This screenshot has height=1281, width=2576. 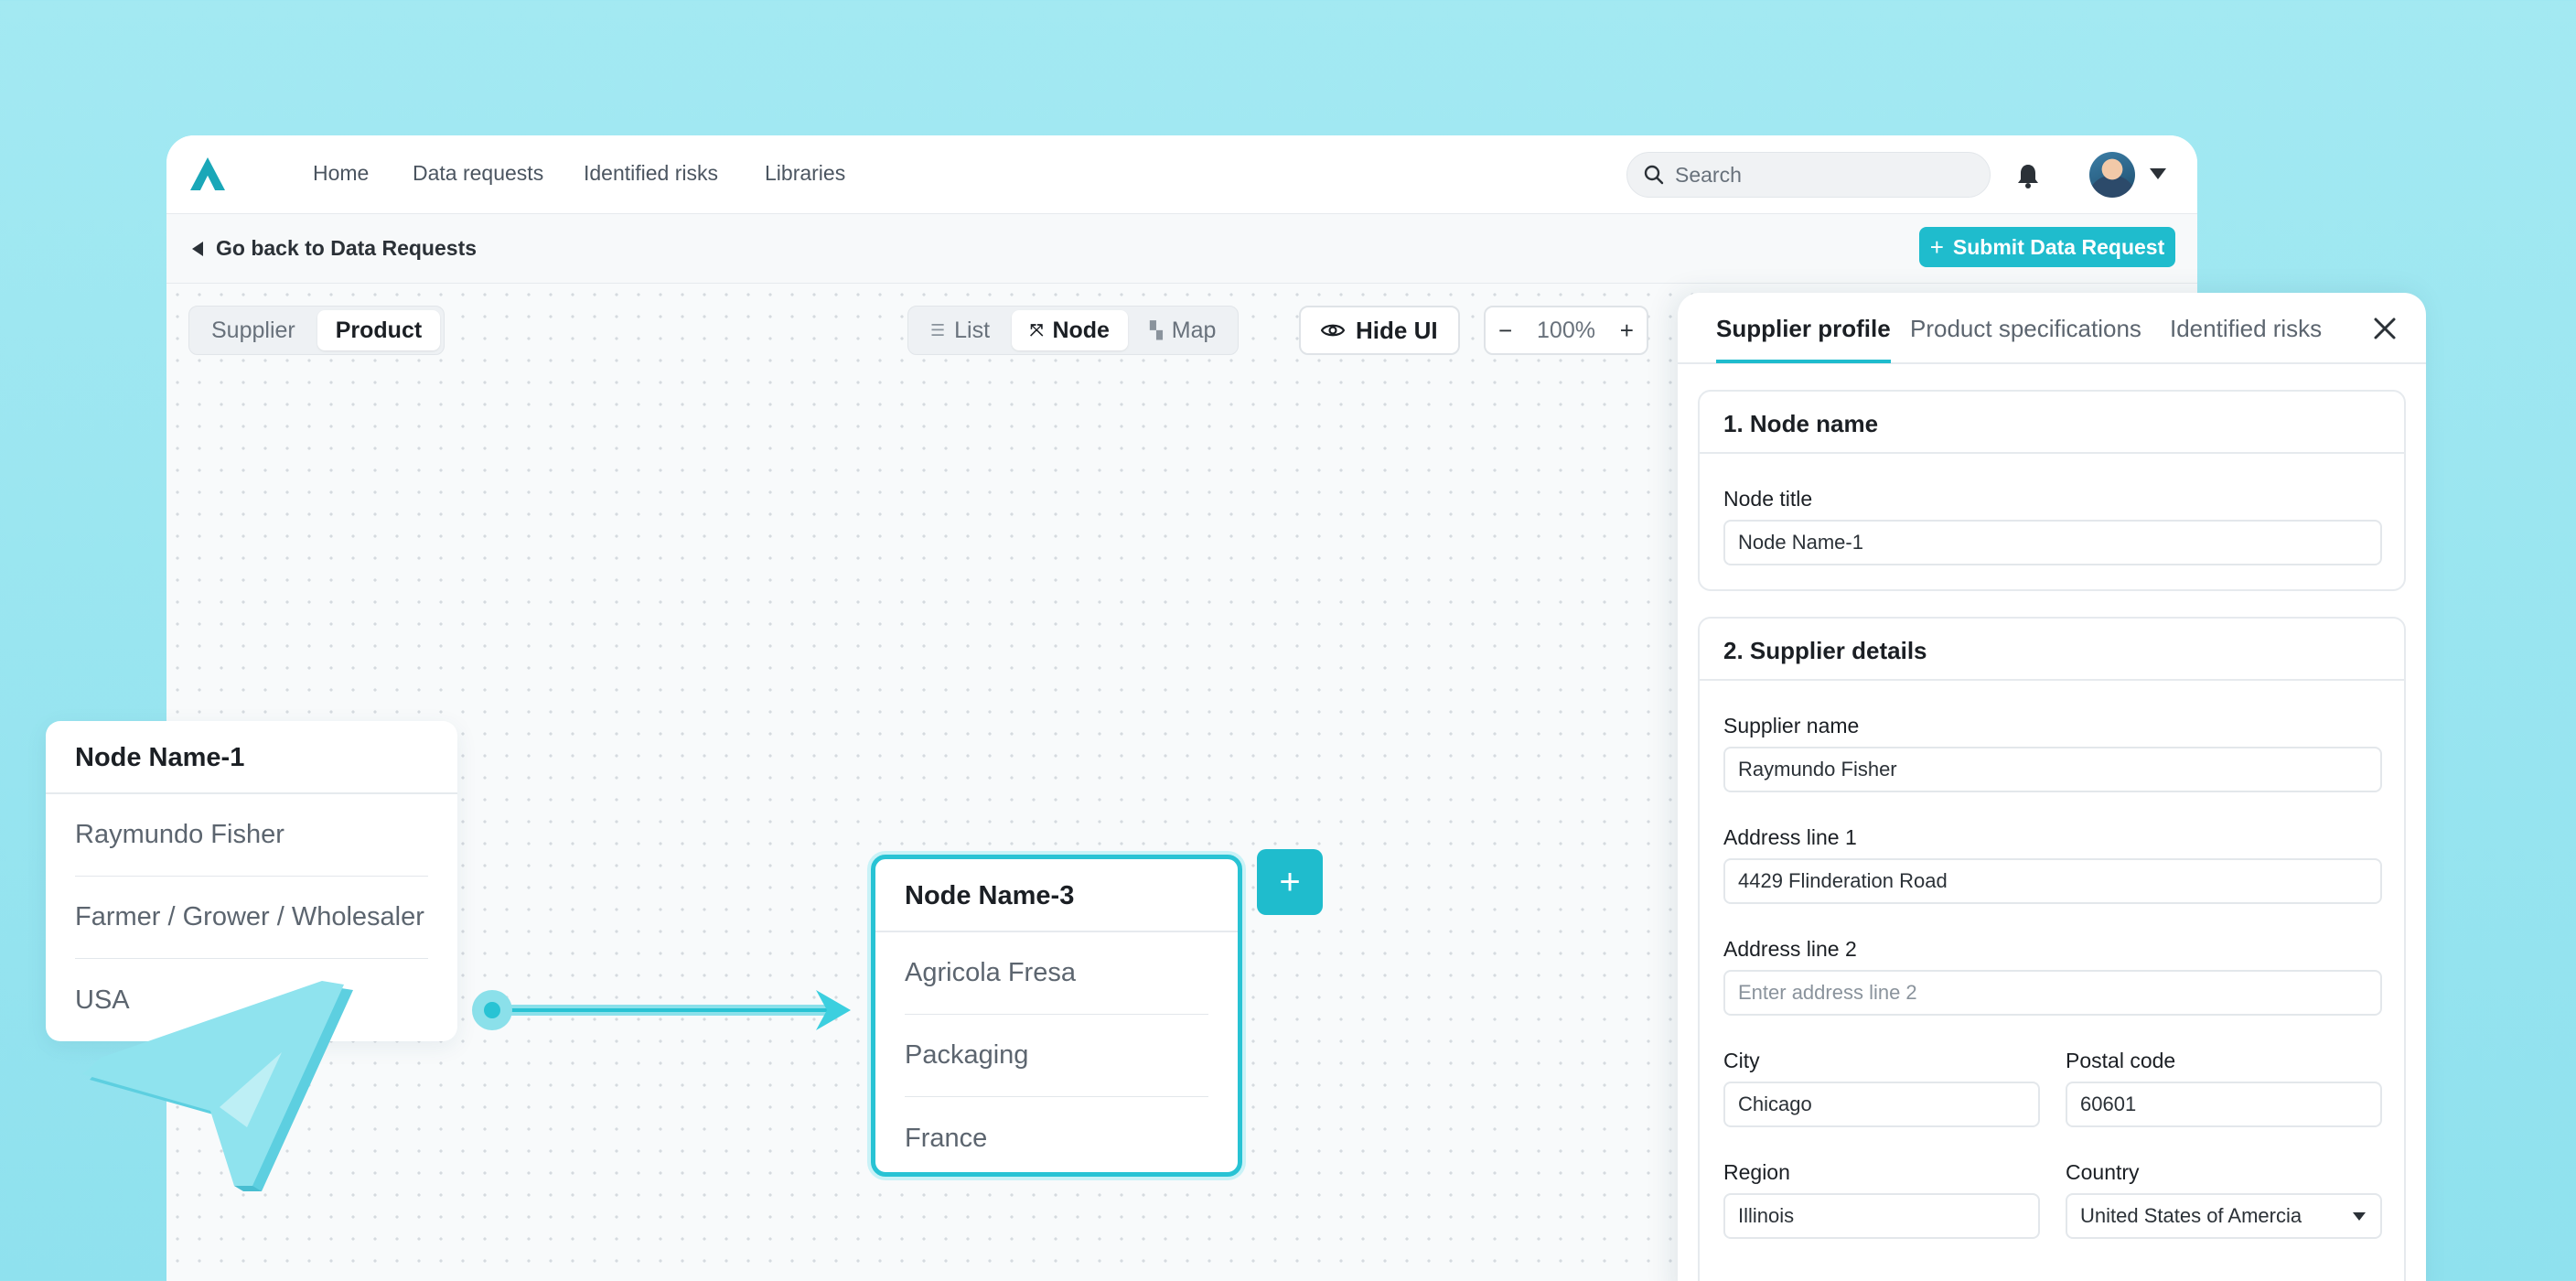 What do you see at coordinates (1056, 1056) in the screenshot?
I see `node-row: Packaging` at bounding box center [1056, 1056].